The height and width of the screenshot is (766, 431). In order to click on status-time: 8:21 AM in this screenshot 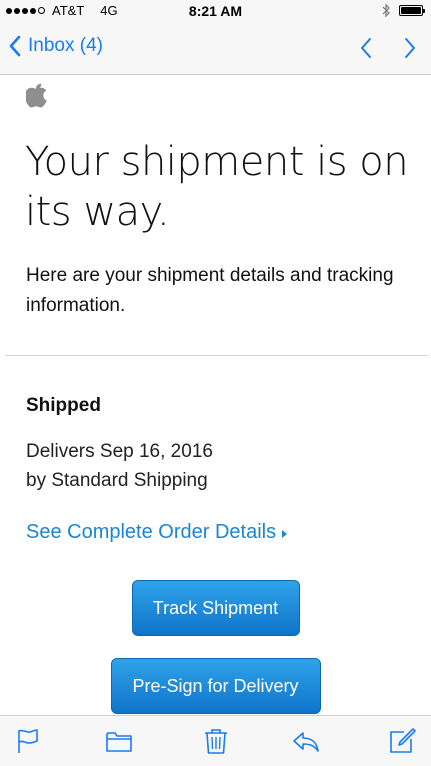, I will do `click(215, 11)`.